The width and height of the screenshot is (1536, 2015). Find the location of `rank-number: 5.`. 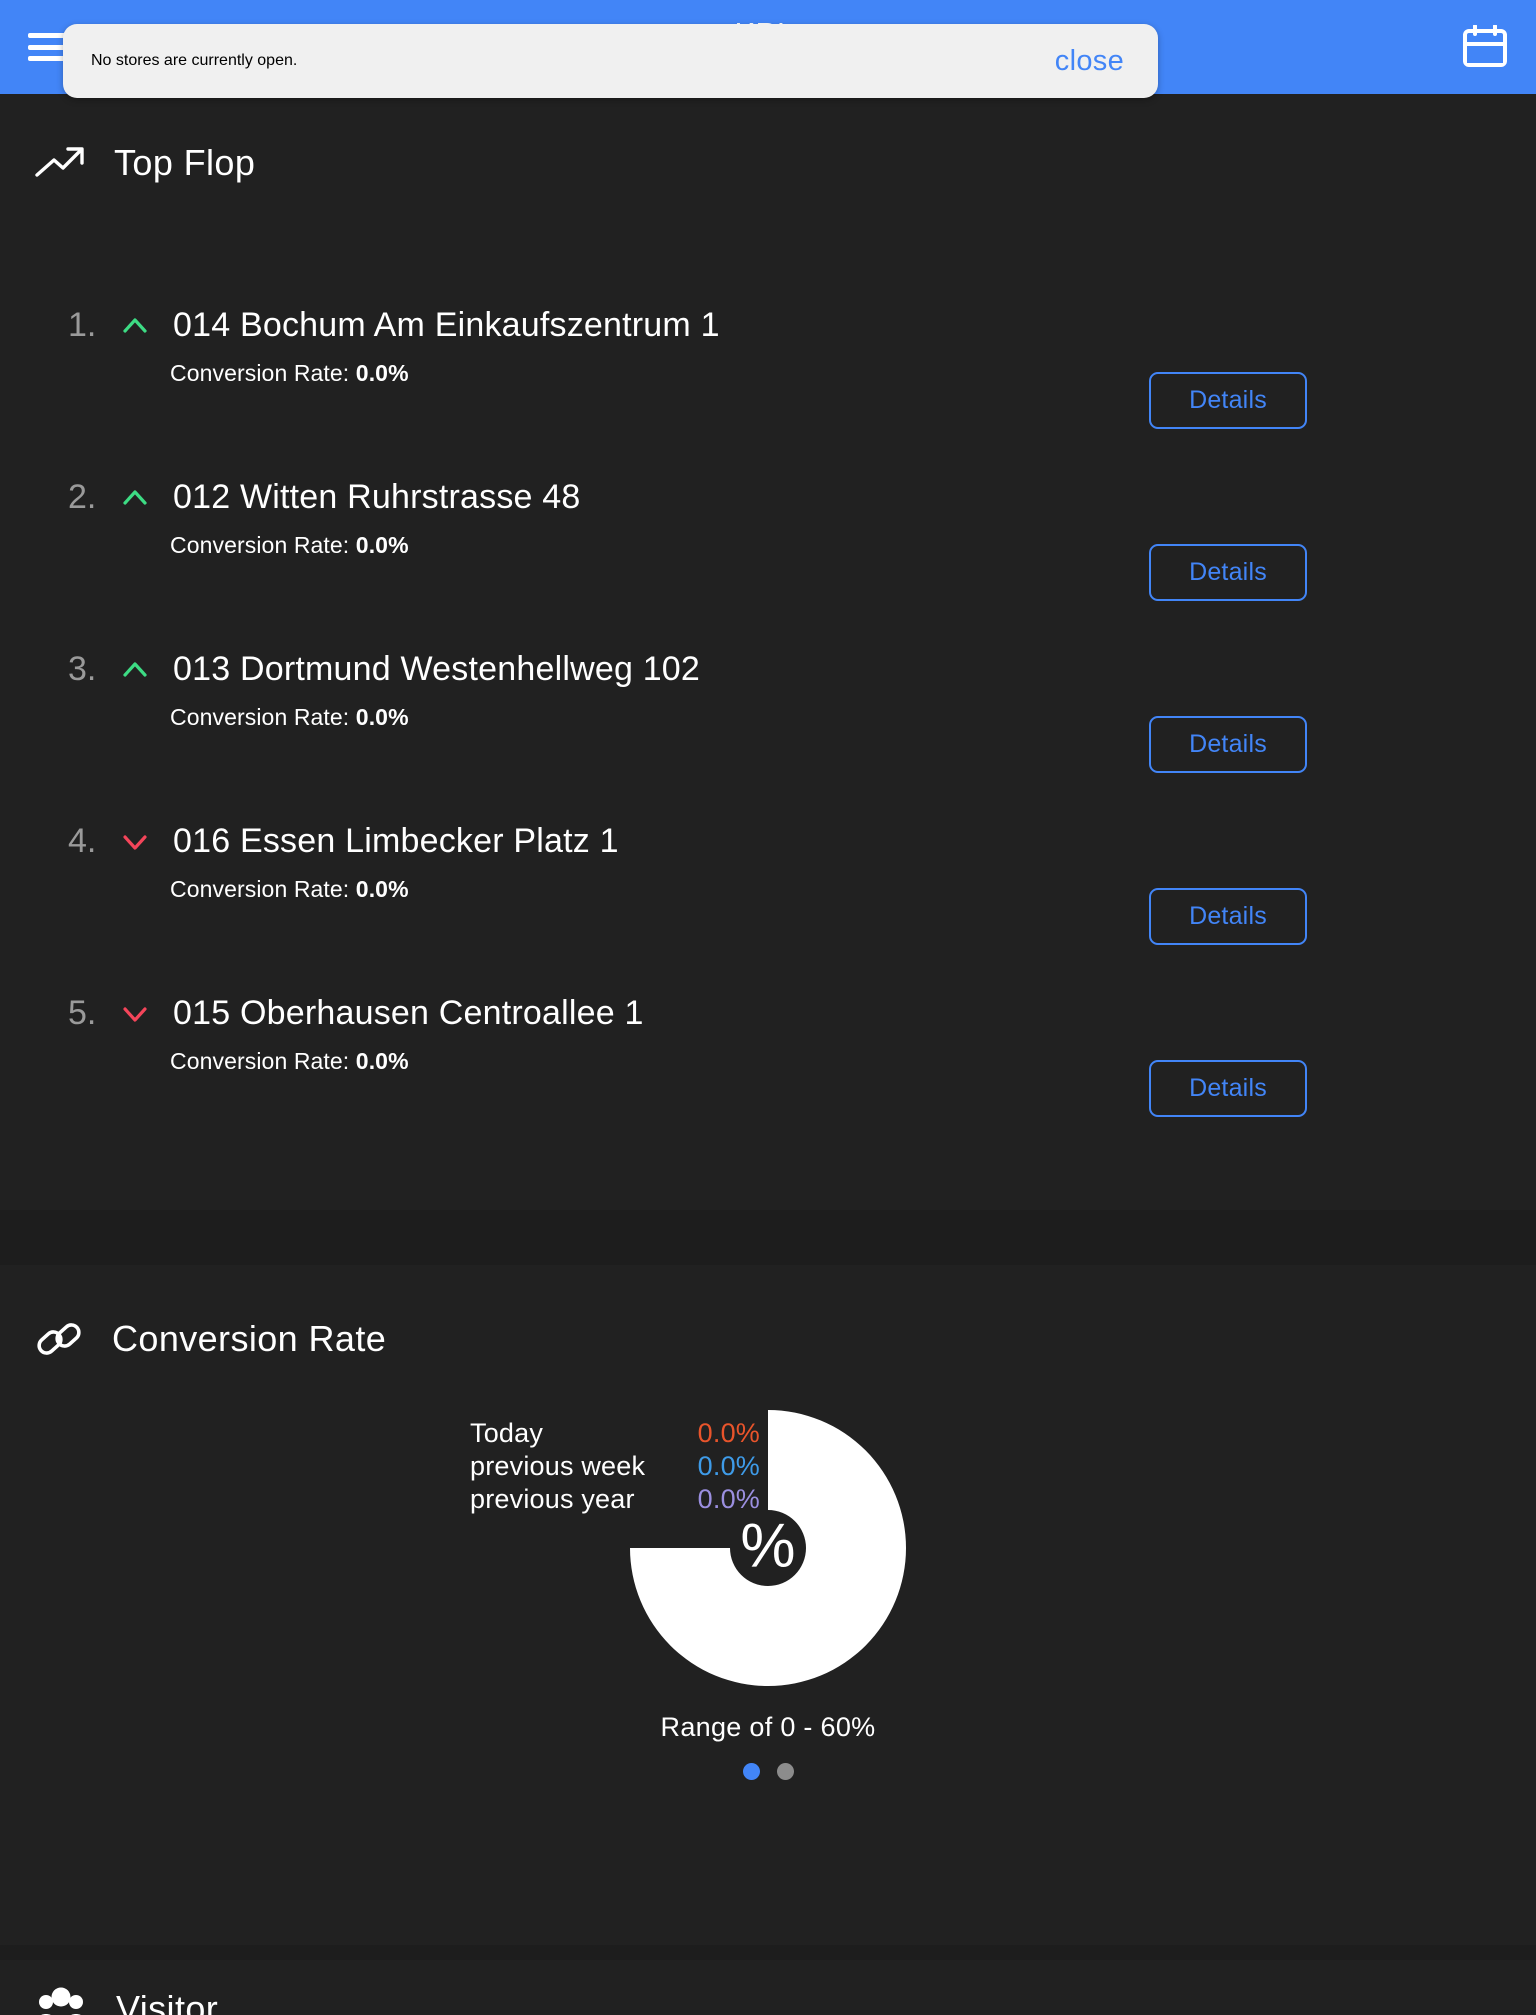

rank-number: 5. is located at coordinates (82, 1013).